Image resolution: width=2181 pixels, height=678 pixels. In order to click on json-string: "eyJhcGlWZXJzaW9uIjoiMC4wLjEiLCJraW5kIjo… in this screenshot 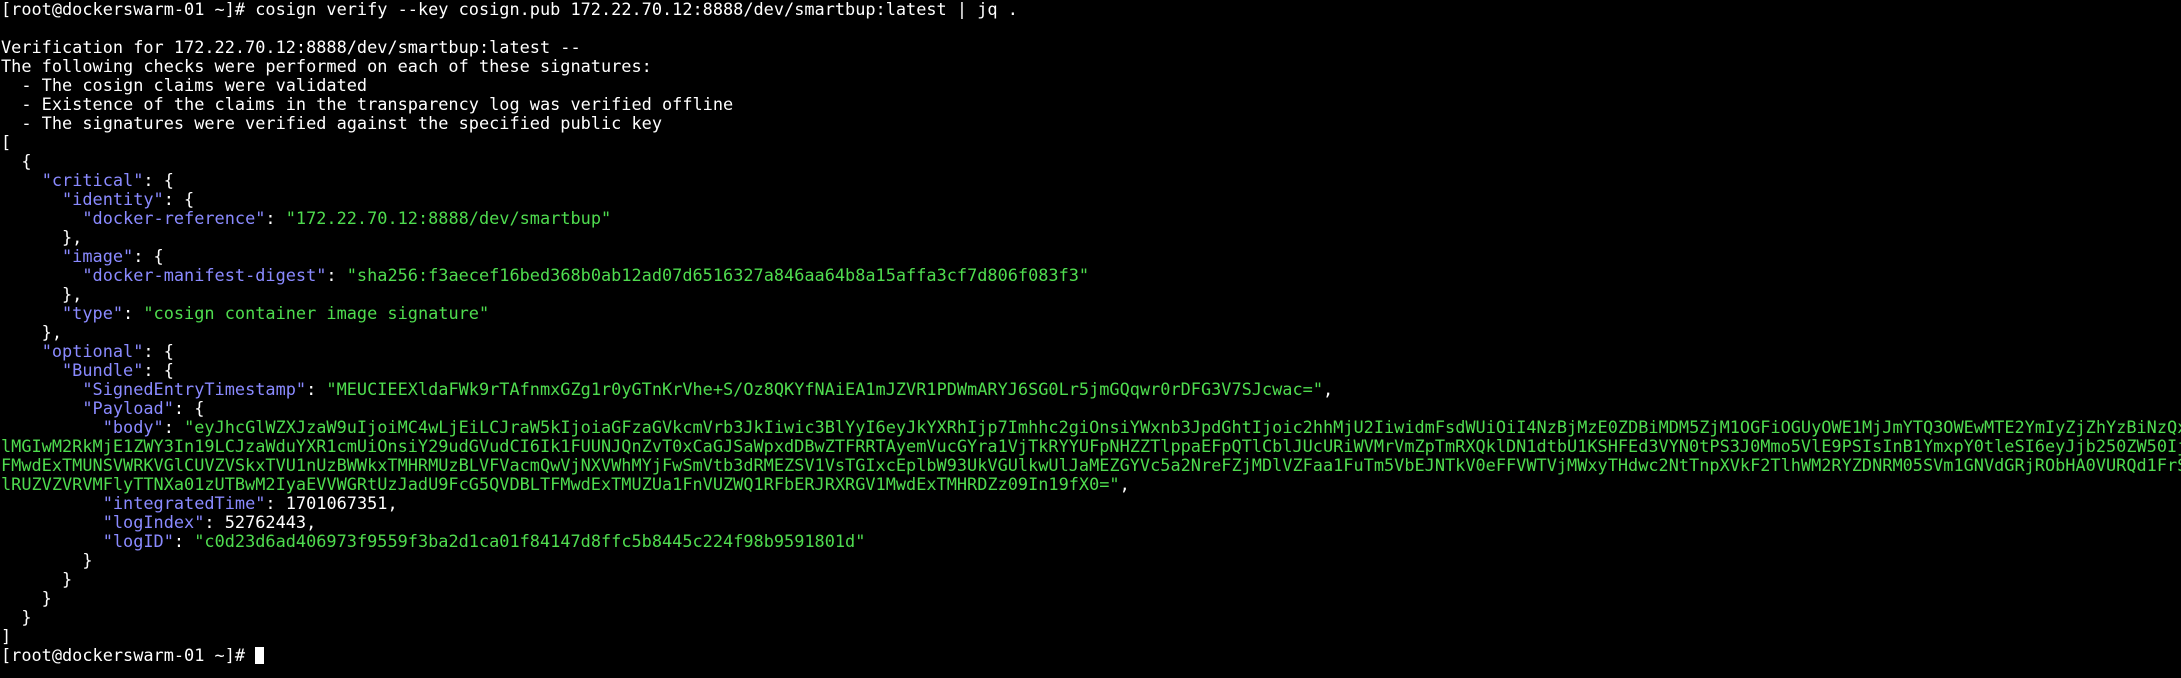, I will do `click(1182, 427)`.